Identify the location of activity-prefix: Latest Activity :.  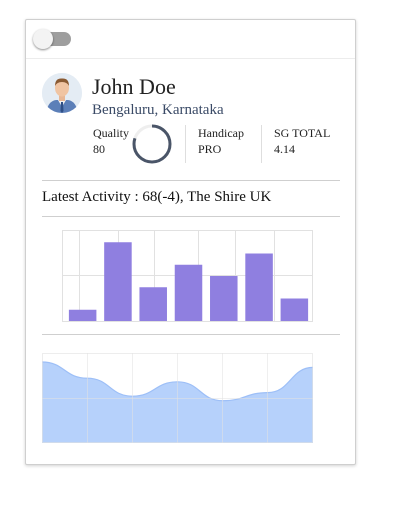
(92, 197).